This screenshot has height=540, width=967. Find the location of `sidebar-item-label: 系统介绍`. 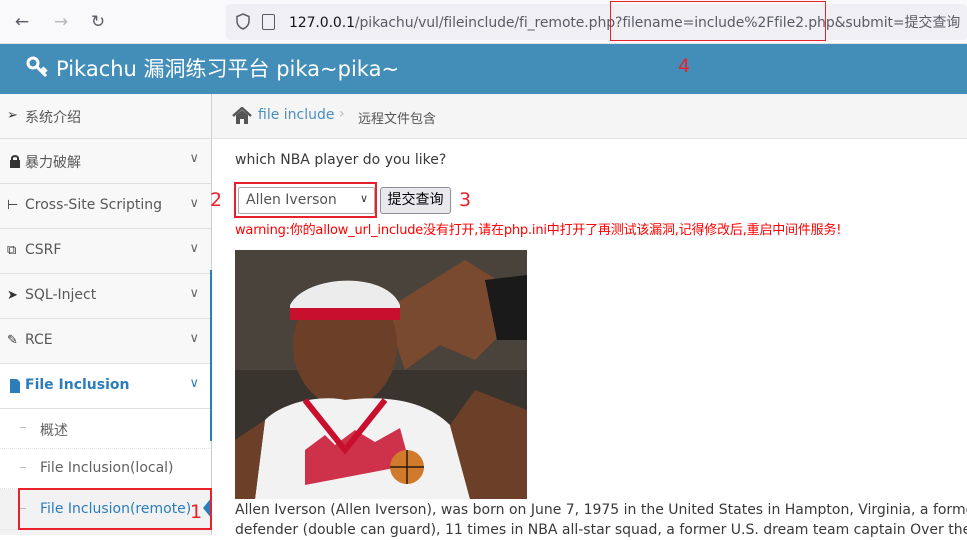

sidebar-item-label: 系统介绍 is located at coordinates (53, 118).